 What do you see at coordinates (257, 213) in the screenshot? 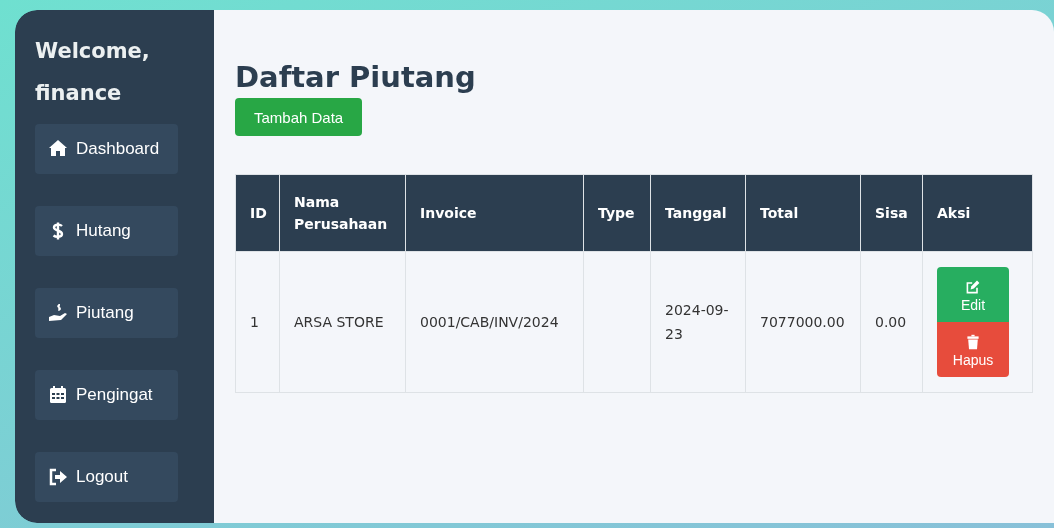
I see `column-header: ID` at bounding box center [257, 213].